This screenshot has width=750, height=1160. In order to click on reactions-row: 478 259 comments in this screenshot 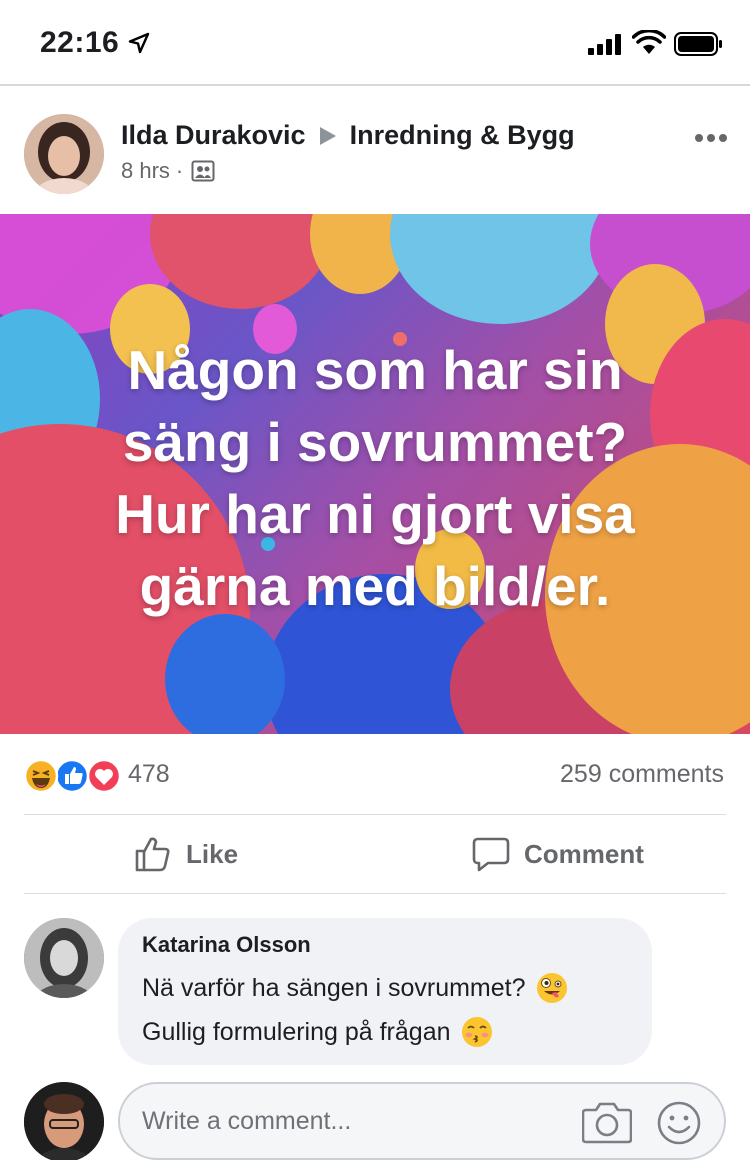, I will do `click(375, 777)`.